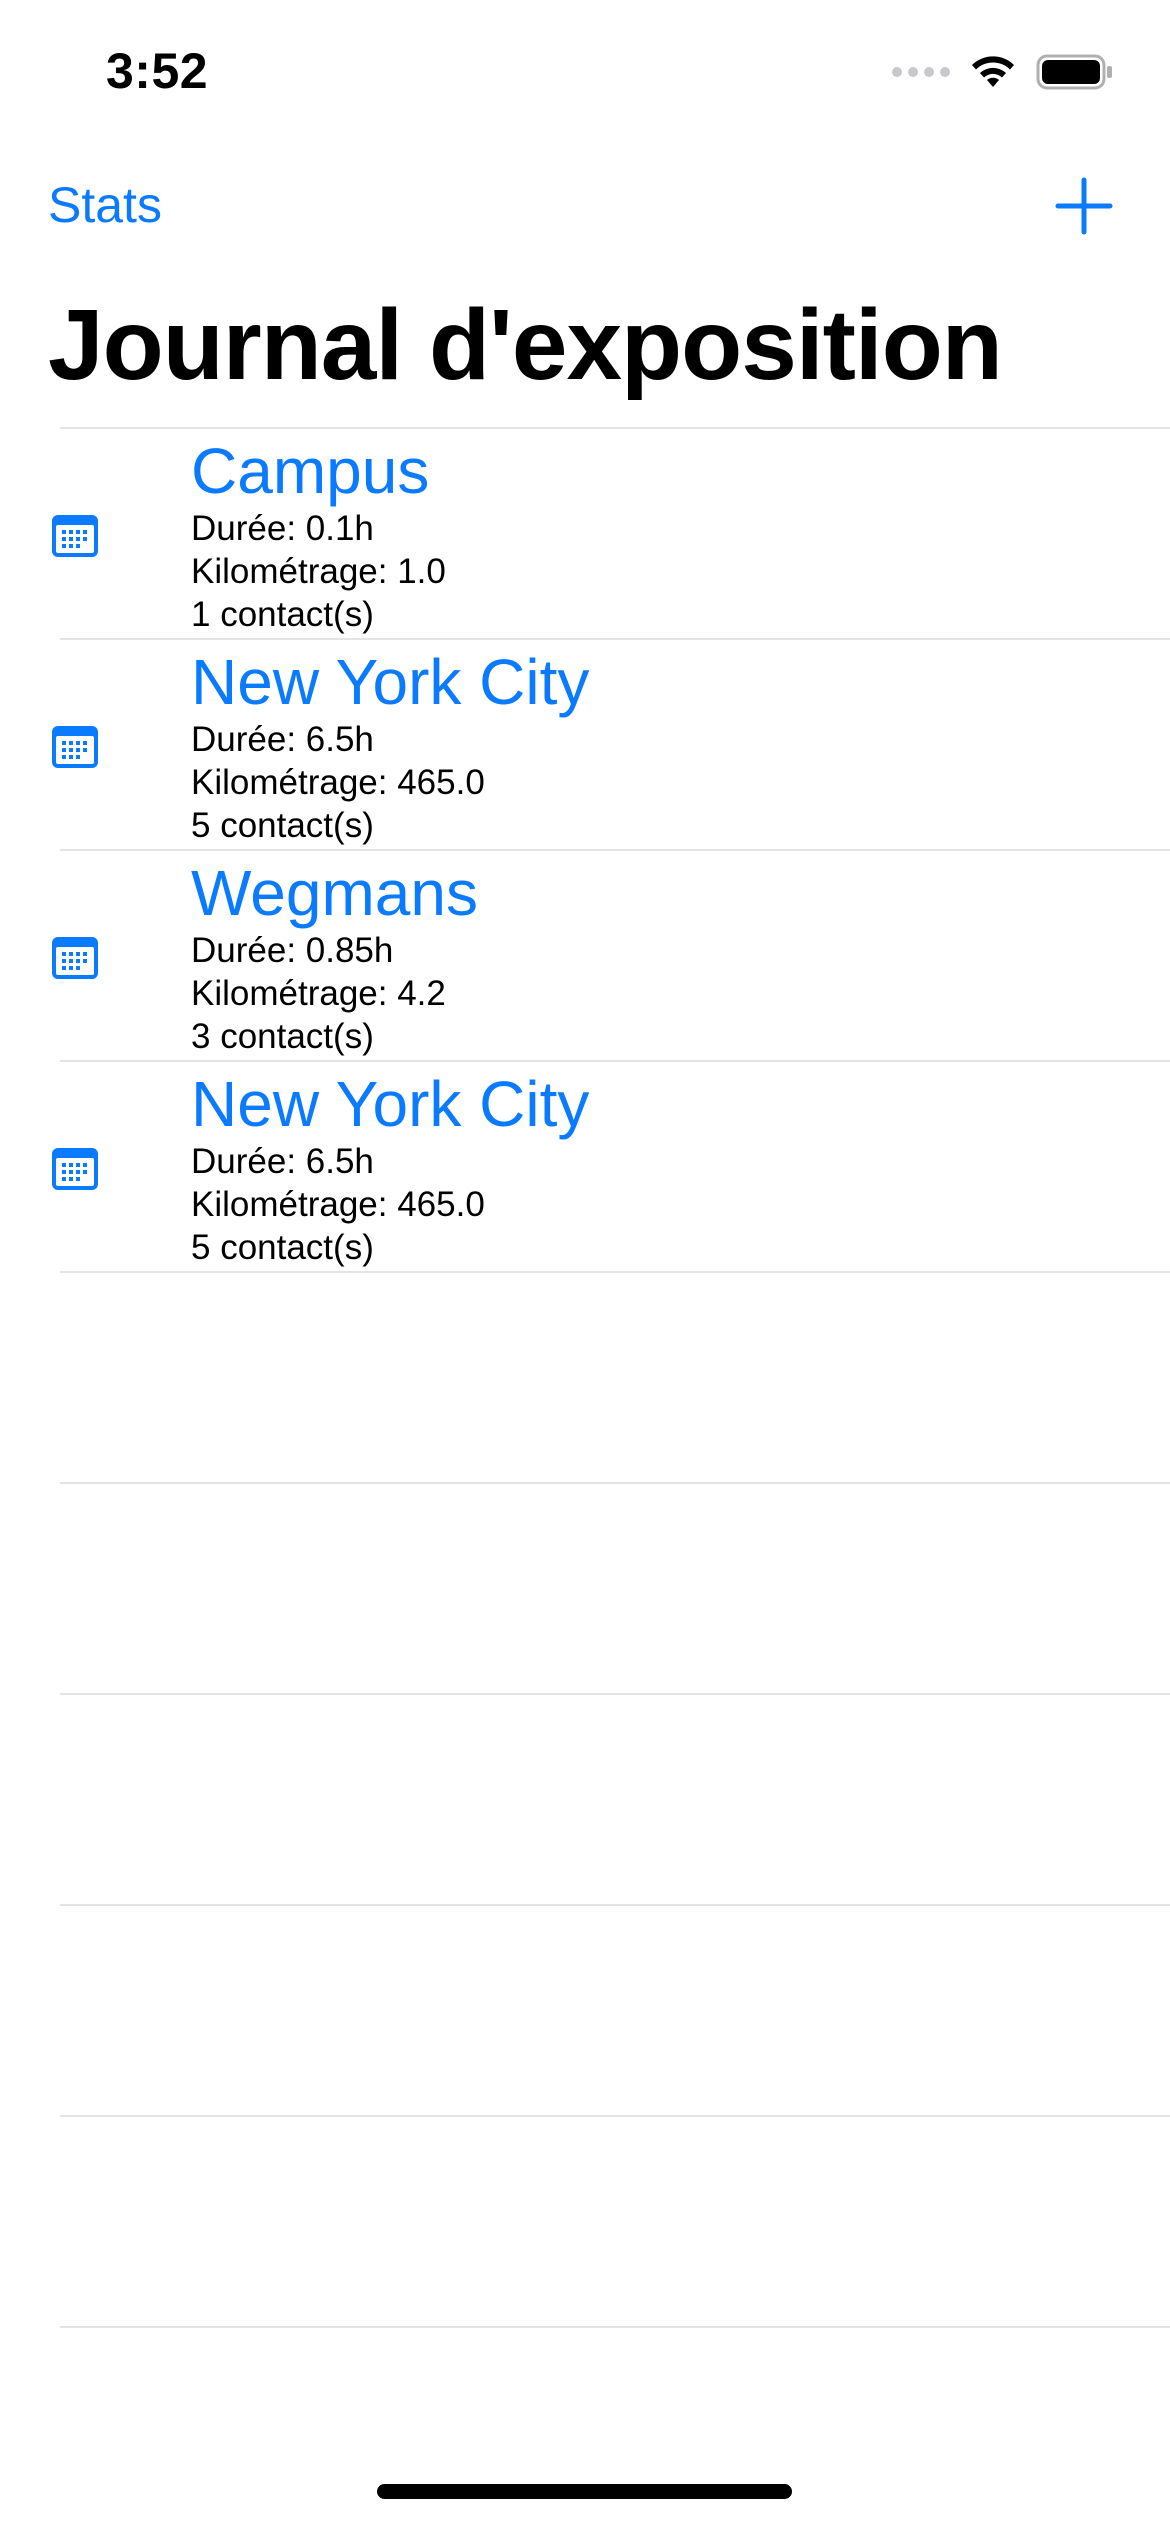  What do you see at coordinates (105, 205) in the screenshot?
I see `stats-button: Stats` at bounding box center [105, 205].